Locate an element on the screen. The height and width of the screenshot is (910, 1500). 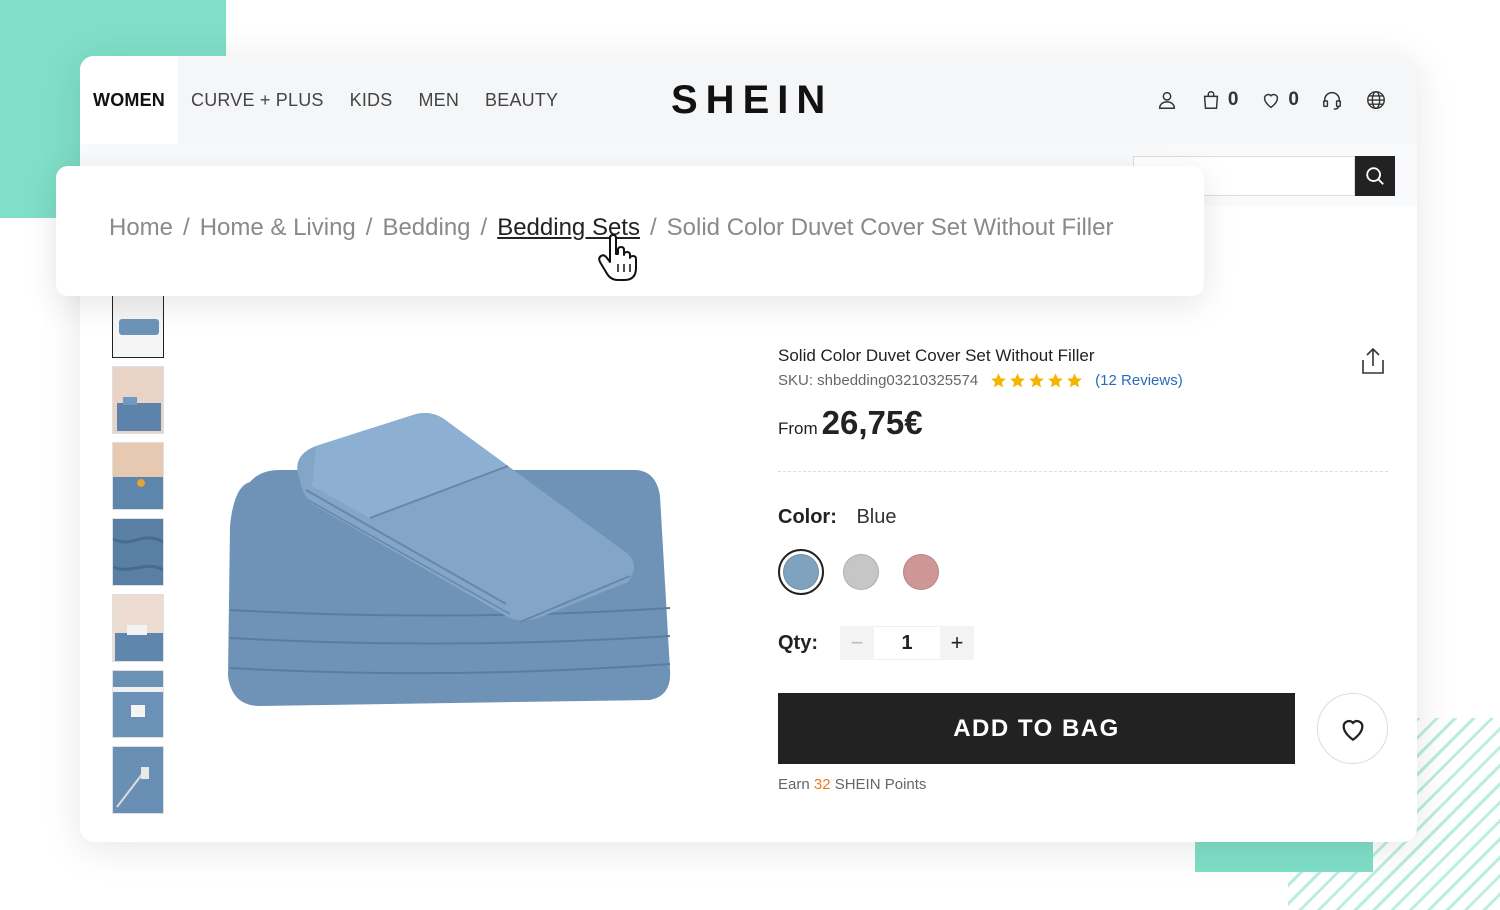
color-label: Color: is located at coordinates (807, 517).